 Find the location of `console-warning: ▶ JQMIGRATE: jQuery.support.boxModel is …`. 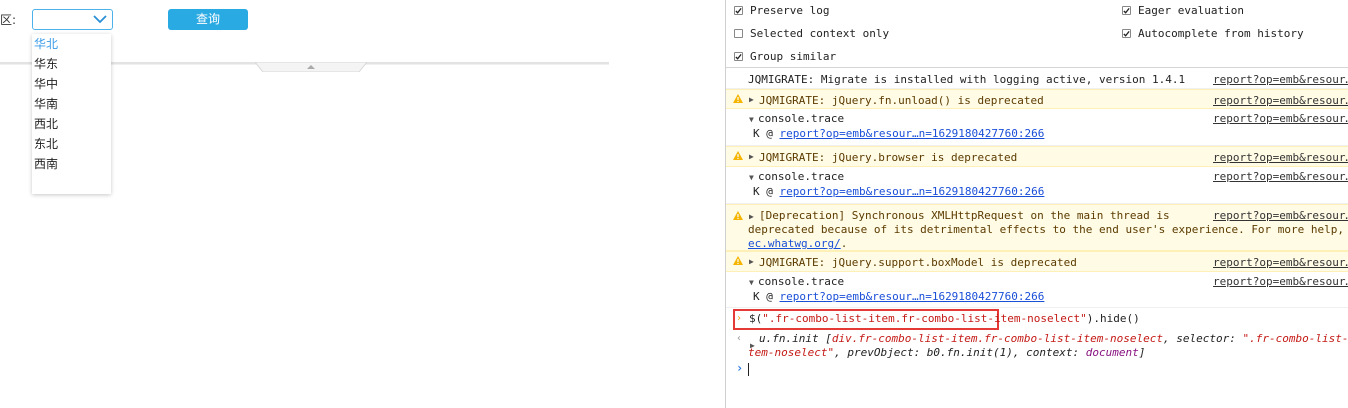

console-warning: ▶ JQMIGRATE: jQuery.support.boxModel is … is located at coordinates (1037, 261).